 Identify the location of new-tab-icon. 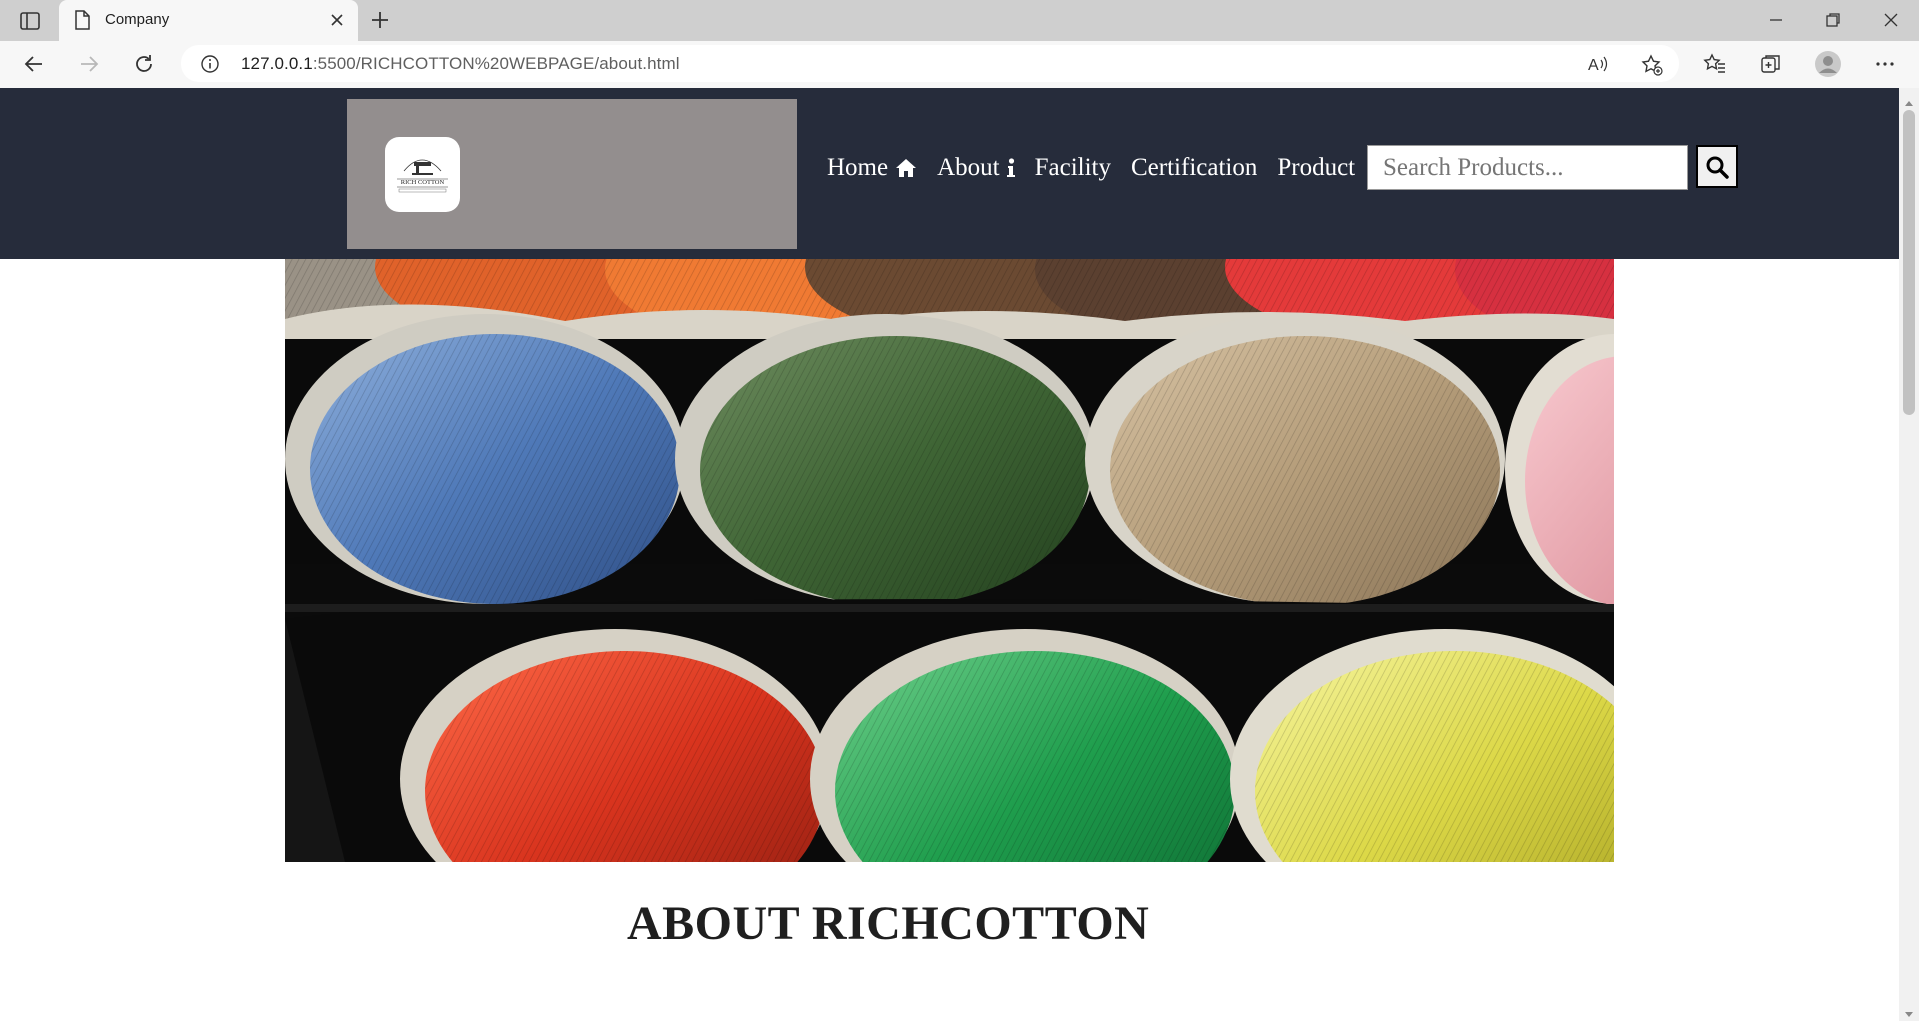
(380, 22).